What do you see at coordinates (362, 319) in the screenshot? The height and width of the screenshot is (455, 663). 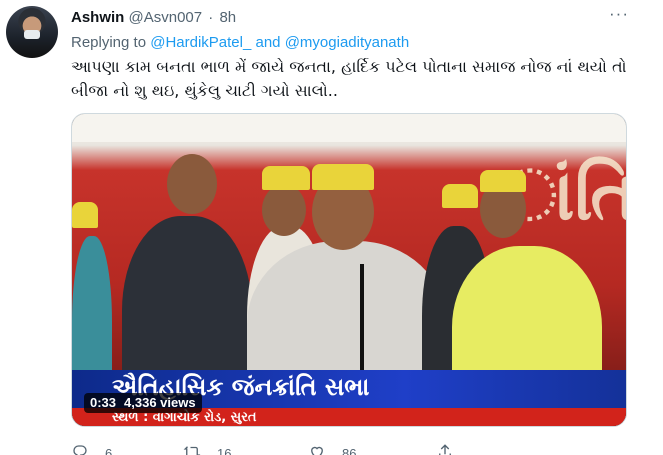 I see `microphone` at bounding box center [362, 319].